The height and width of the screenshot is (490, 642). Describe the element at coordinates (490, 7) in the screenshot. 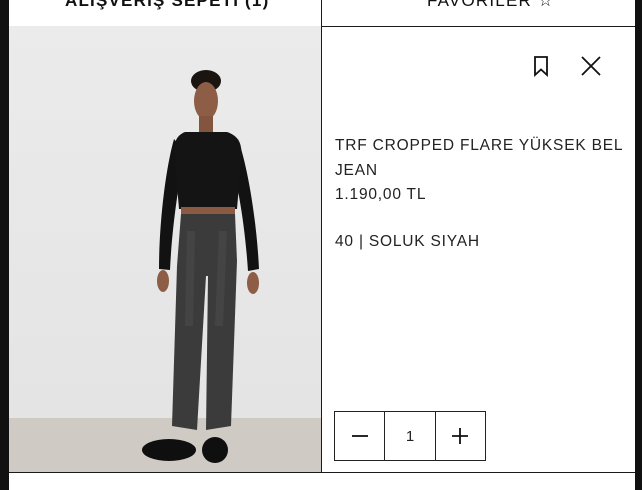

I see `tab-favorites: FAVORİLER ☆` at that location.